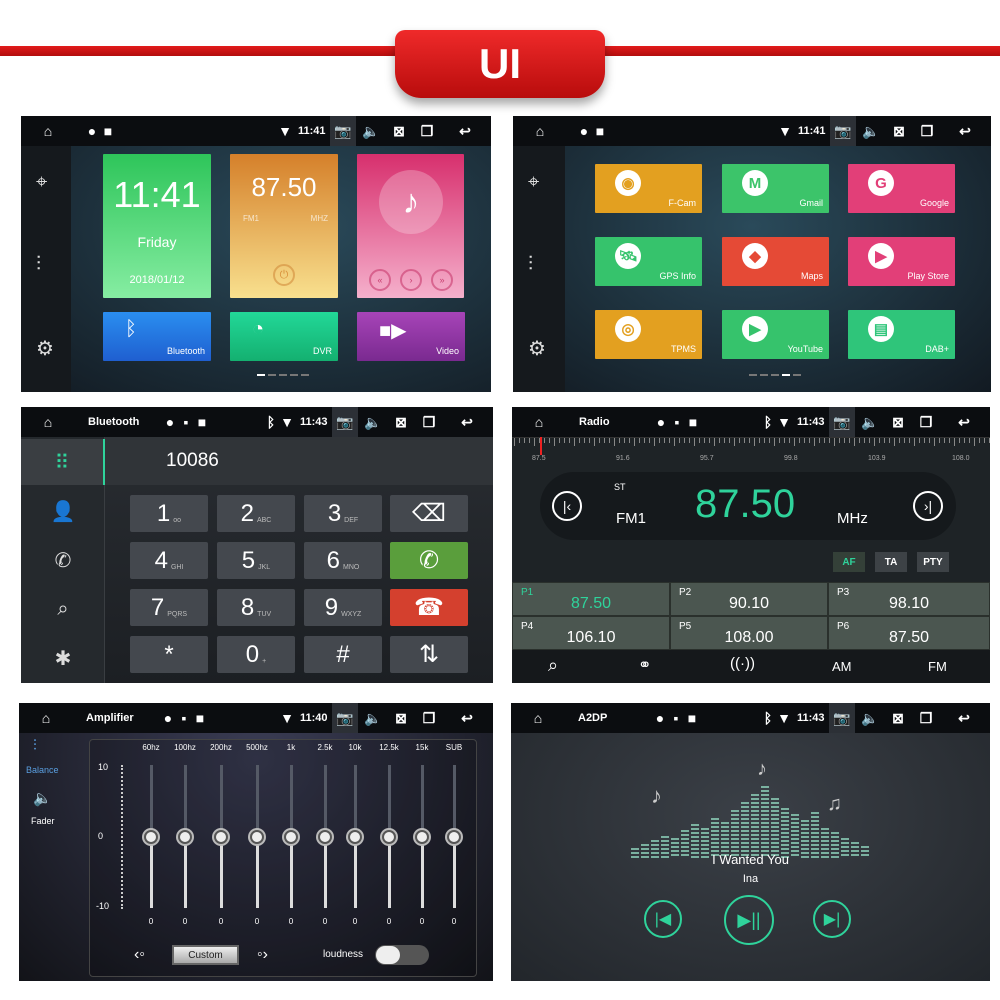  What do you see at coordinates (429, 607) in the screenshot?
I see `hangup-button: ☎` at bounding box center [429, 607].